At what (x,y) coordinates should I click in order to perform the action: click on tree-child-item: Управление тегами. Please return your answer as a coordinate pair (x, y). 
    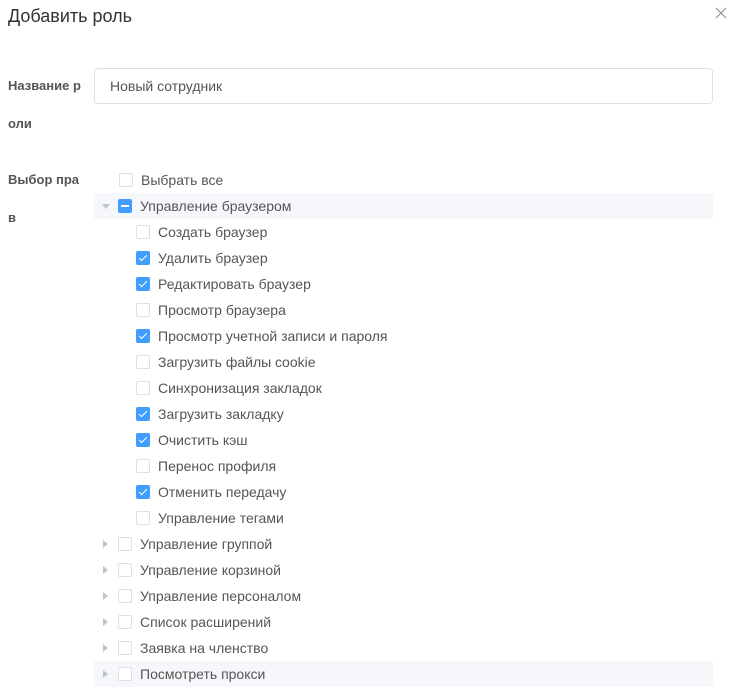
    Looking at the image, I should click on (403, 518).